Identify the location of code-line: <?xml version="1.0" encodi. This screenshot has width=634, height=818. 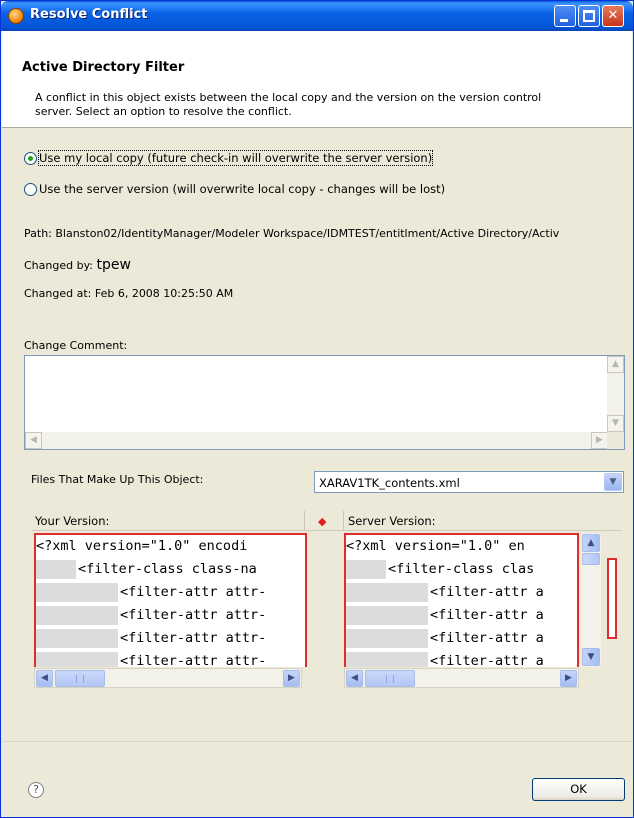
(170, 546).